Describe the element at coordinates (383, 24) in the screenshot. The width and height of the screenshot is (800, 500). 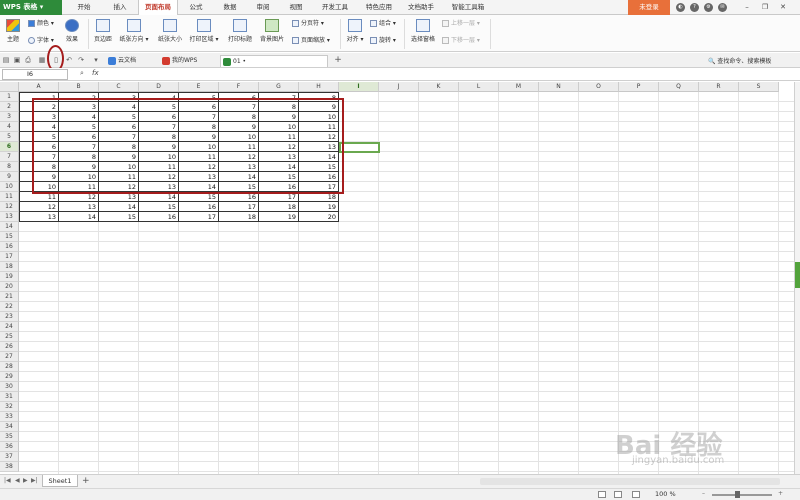
I see `group-button: 组合 ▾` at that location.